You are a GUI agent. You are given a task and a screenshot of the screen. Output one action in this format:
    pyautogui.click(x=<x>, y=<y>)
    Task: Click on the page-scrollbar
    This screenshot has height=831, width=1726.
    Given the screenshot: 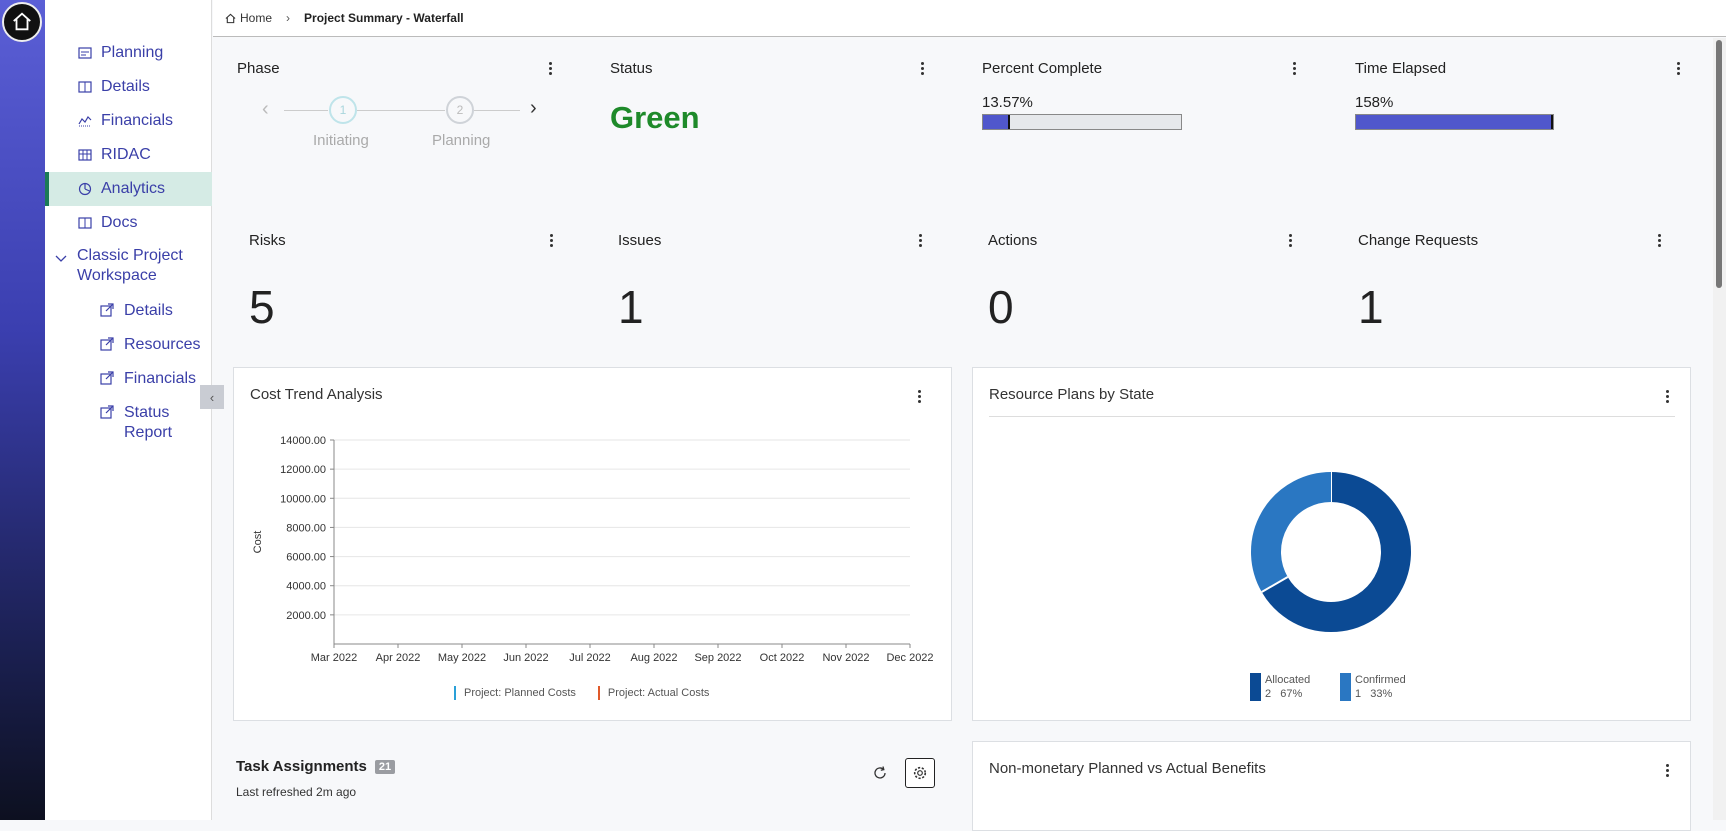 What is the action you would take?
    pyautogui.click(x=1719, y=429)
    